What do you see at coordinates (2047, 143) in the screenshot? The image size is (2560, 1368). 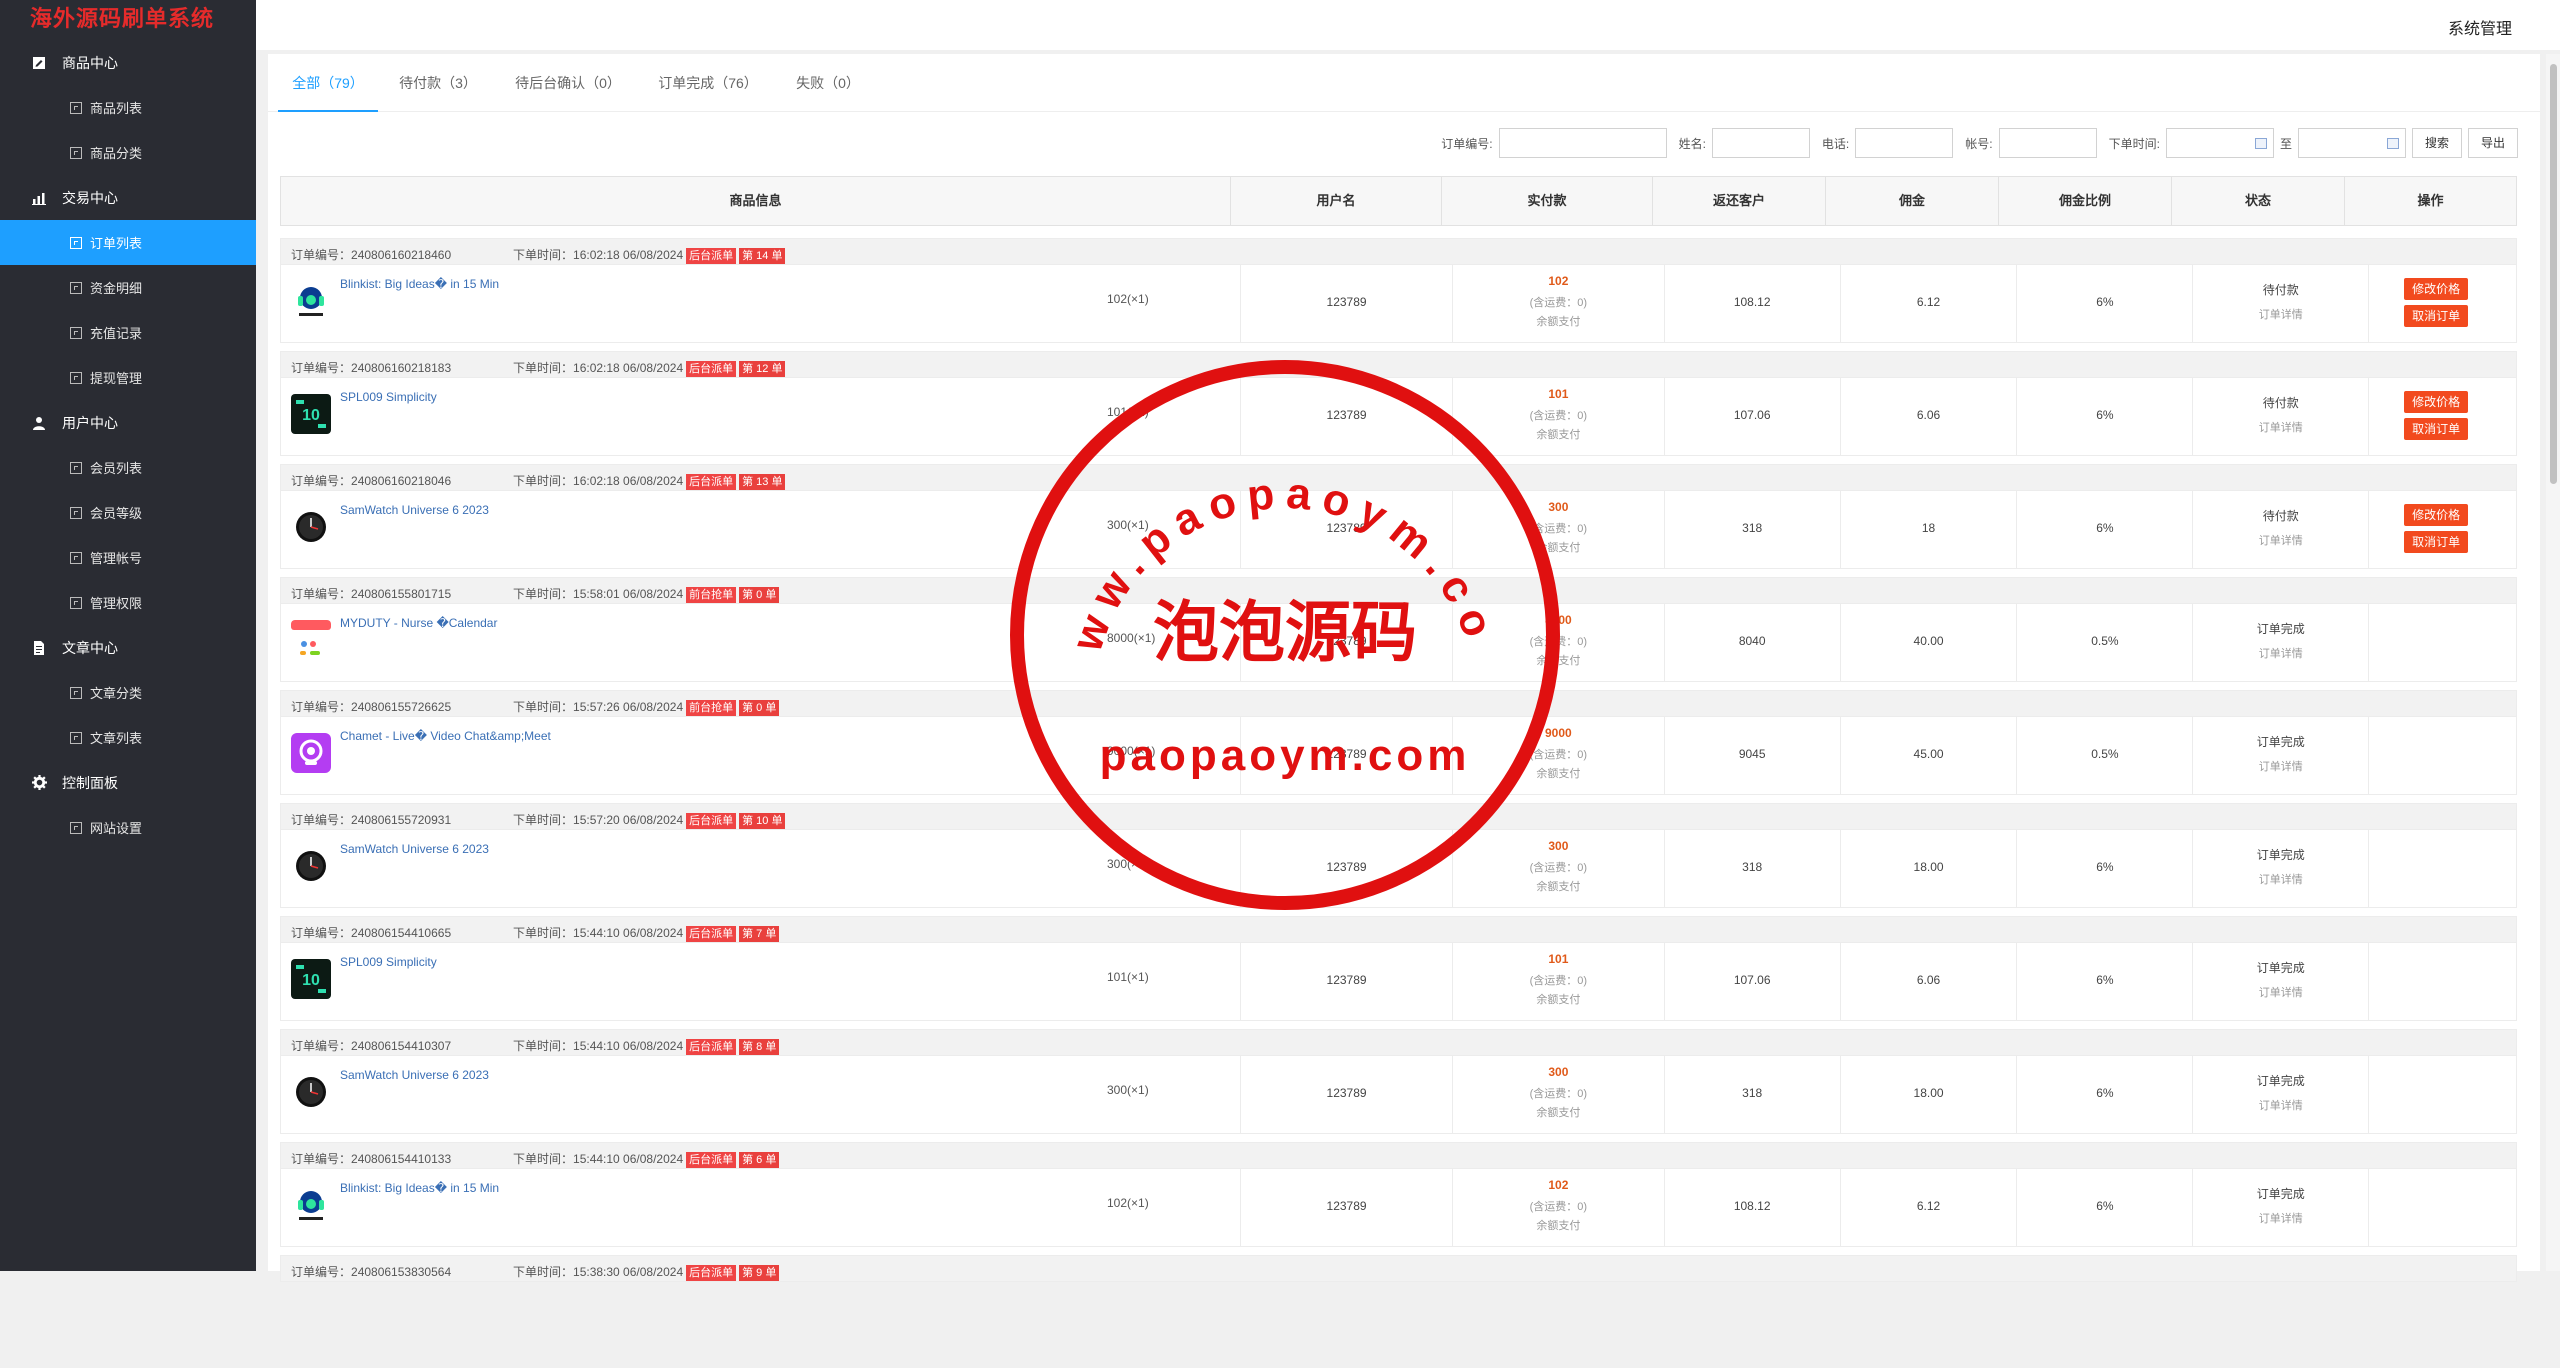 I see `account-input` at bounding box center [2047, 143].